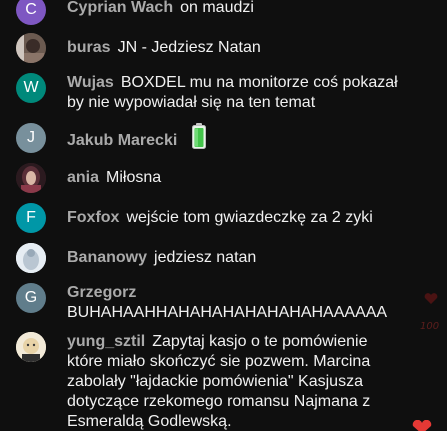  I want to click on author-name: yung_sztil, so click(106, 341).